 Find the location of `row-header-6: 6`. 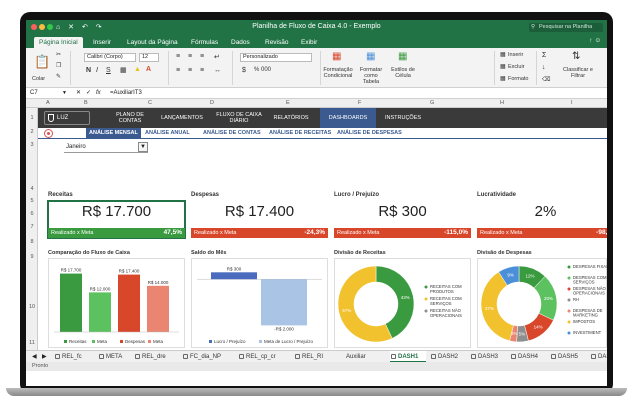

row-header-6: 6 is located at coordinates (32, 214).